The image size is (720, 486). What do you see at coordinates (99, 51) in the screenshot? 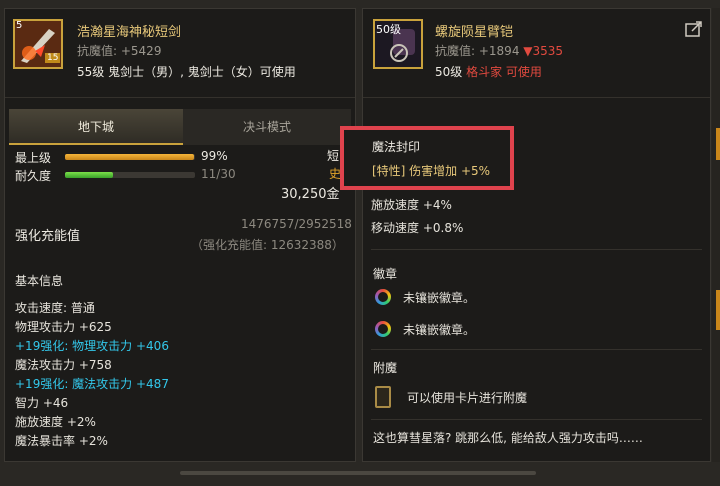
I see `resist-label: 抗魔值:` at bounding box center [99, 51].